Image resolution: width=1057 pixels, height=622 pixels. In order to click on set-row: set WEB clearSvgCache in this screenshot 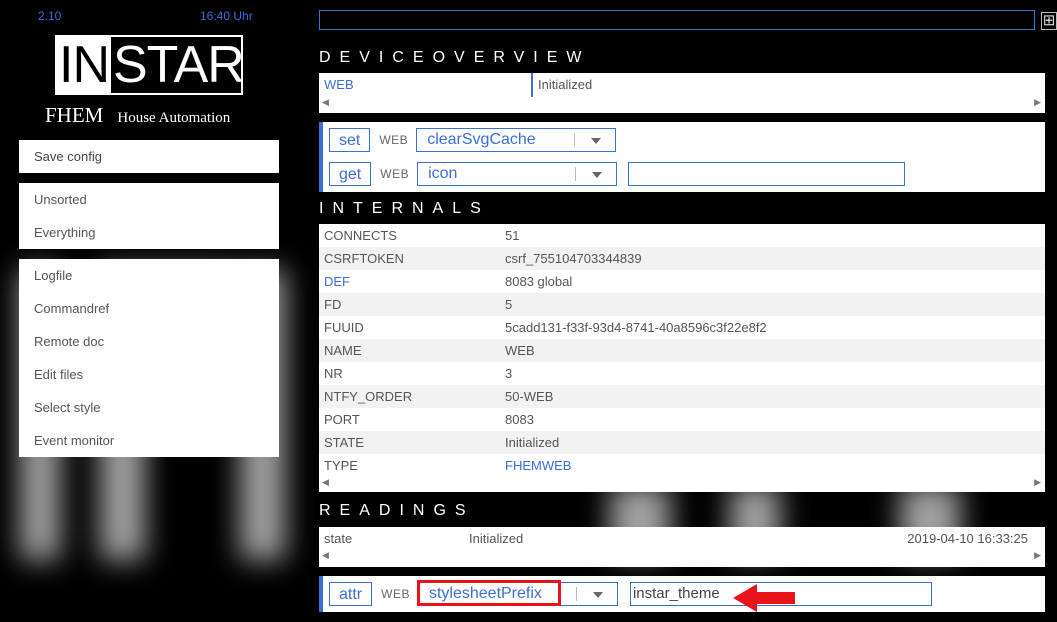, I will do `click(473, 140)`.